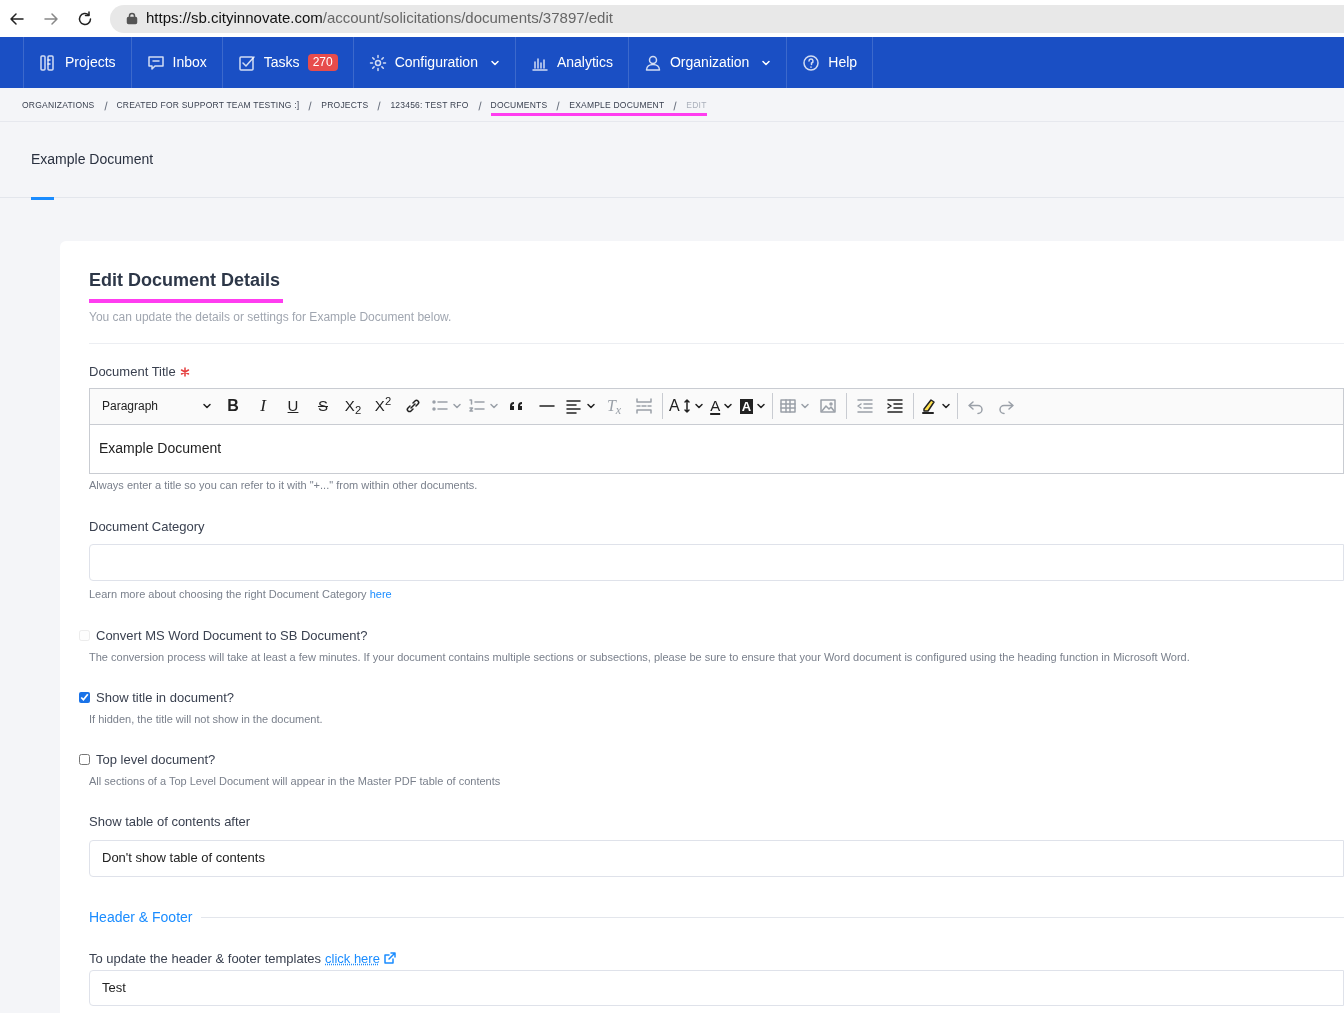 This screenshot has height=1013, width=1344. I want to click on count-badge: 270, so click(322, 62).